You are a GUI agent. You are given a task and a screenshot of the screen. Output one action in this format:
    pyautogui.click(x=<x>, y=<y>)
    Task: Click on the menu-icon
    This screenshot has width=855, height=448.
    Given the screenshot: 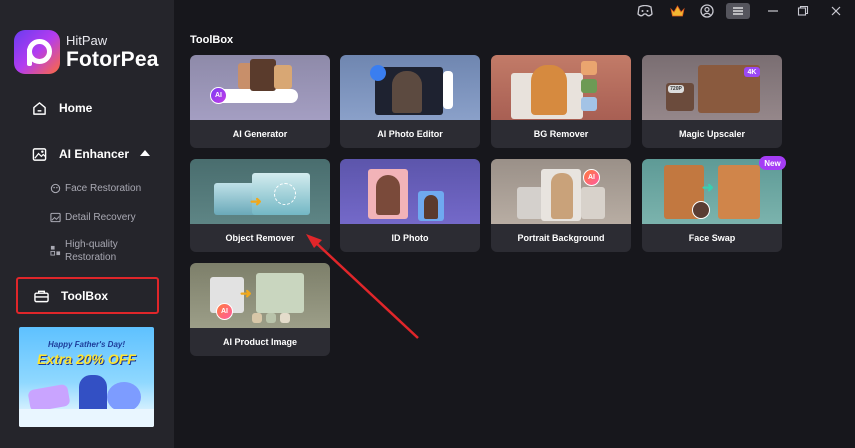 What is the action you would take?
    pyautogui.click(x=738, y=11)
    